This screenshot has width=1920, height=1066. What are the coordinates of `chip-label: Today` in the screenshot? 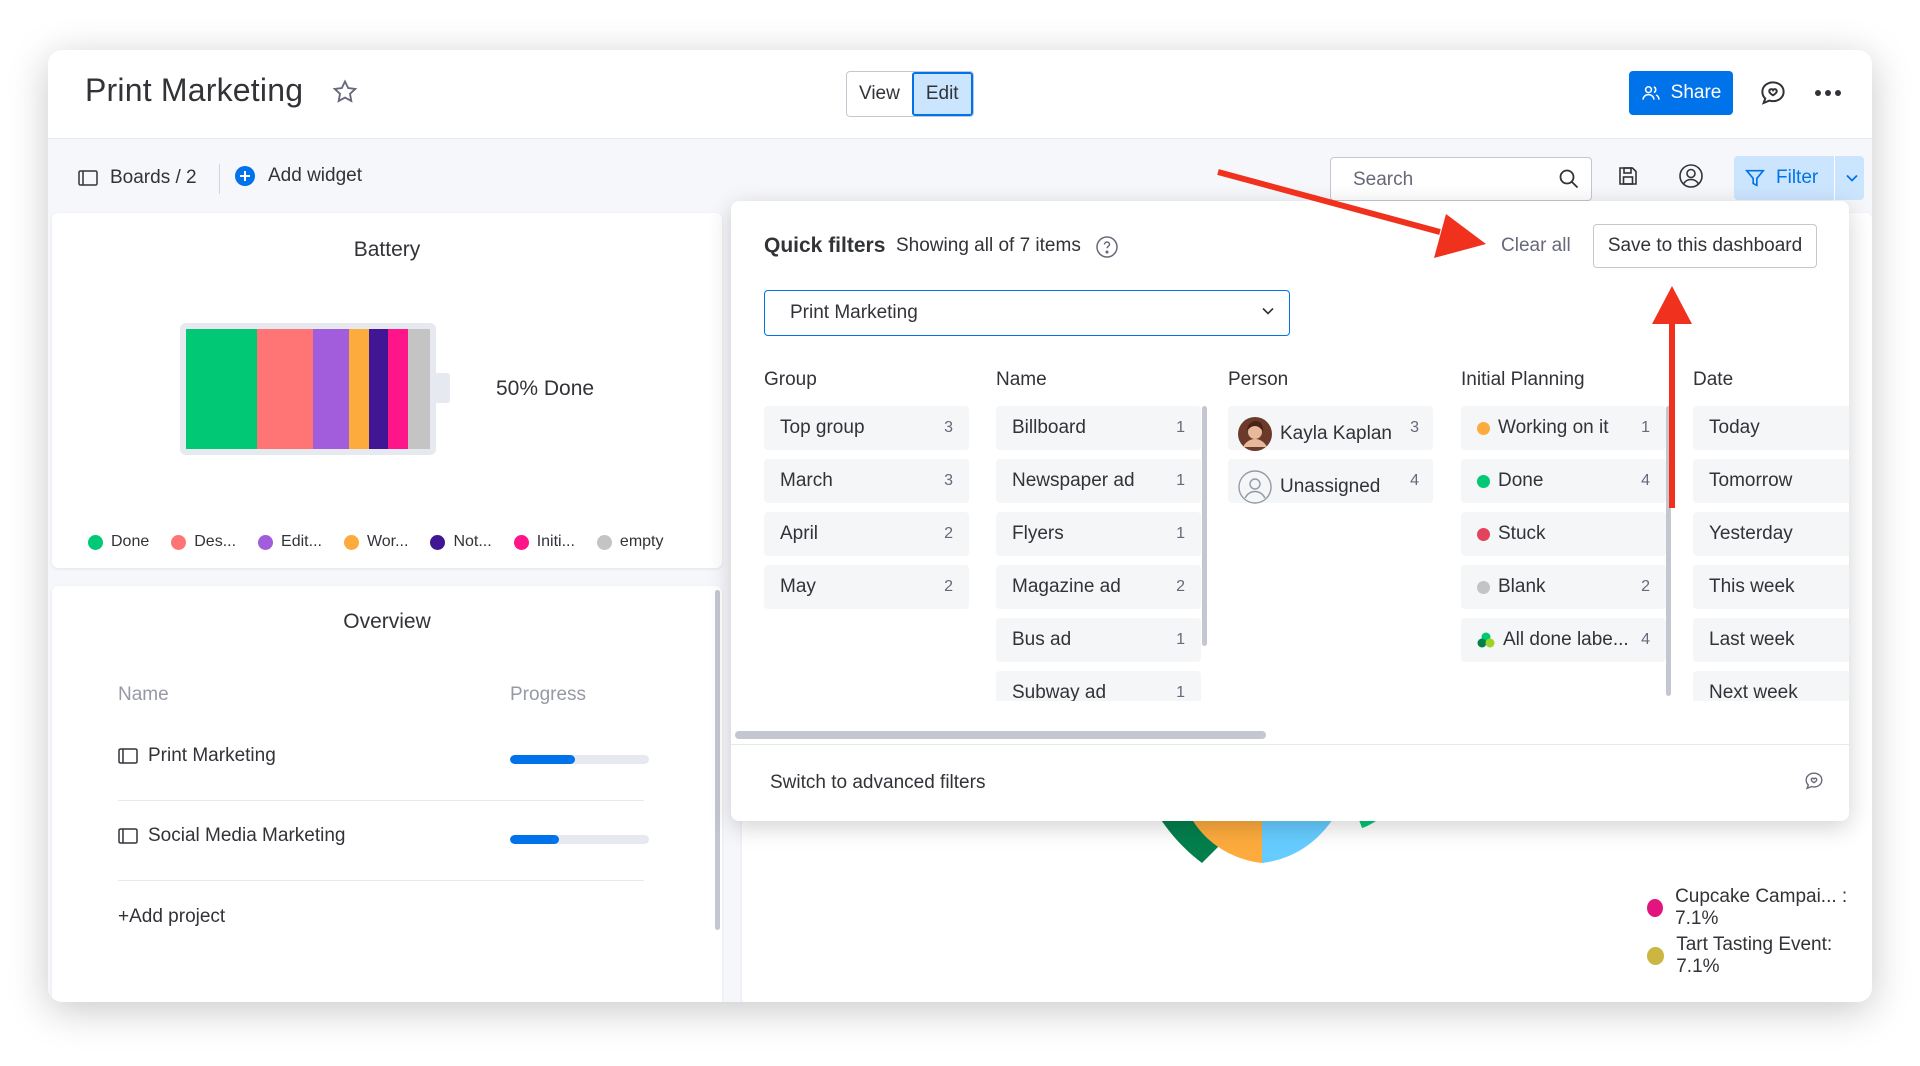 It's located at (1734, 427).